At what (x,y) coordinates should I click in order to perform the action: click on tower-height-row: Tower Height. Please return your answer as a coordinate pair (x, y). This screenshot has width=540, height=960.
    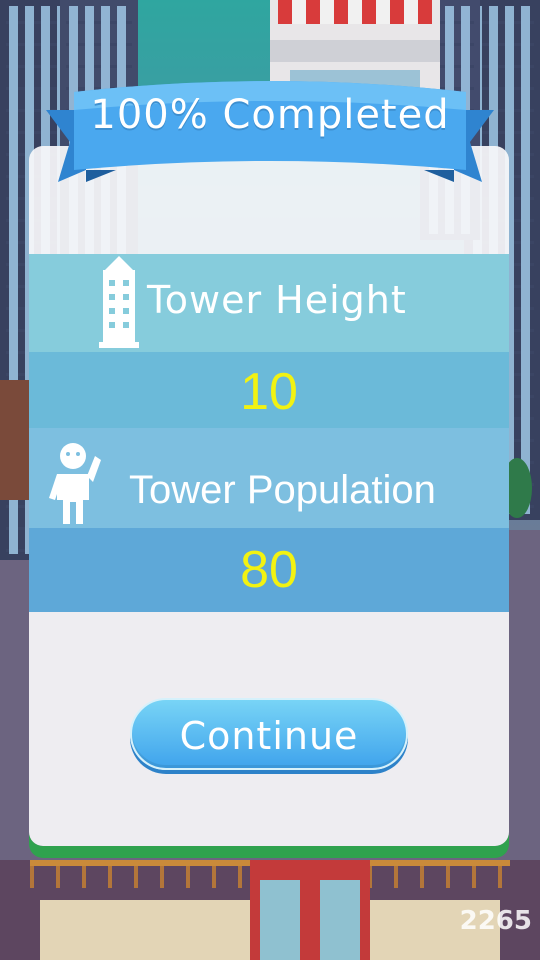
    Looking at the image, I should click on (269, 303).